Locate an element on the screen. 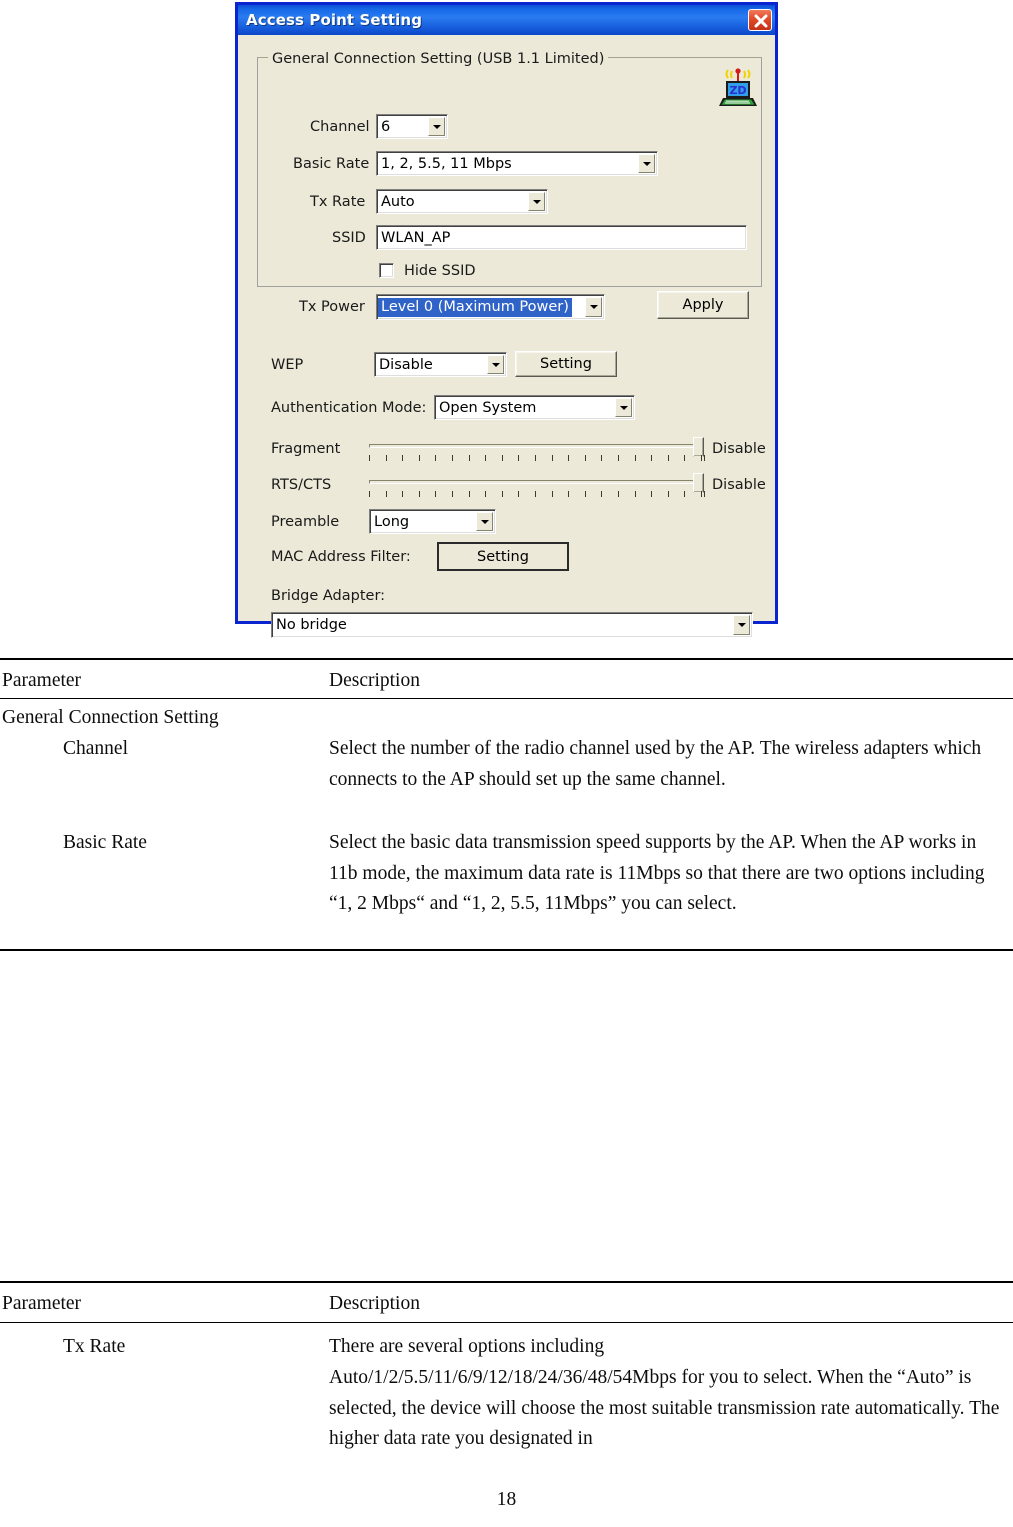 The image size is (1013, 1527). table1-header-rule is located at coordinates (506, 698).